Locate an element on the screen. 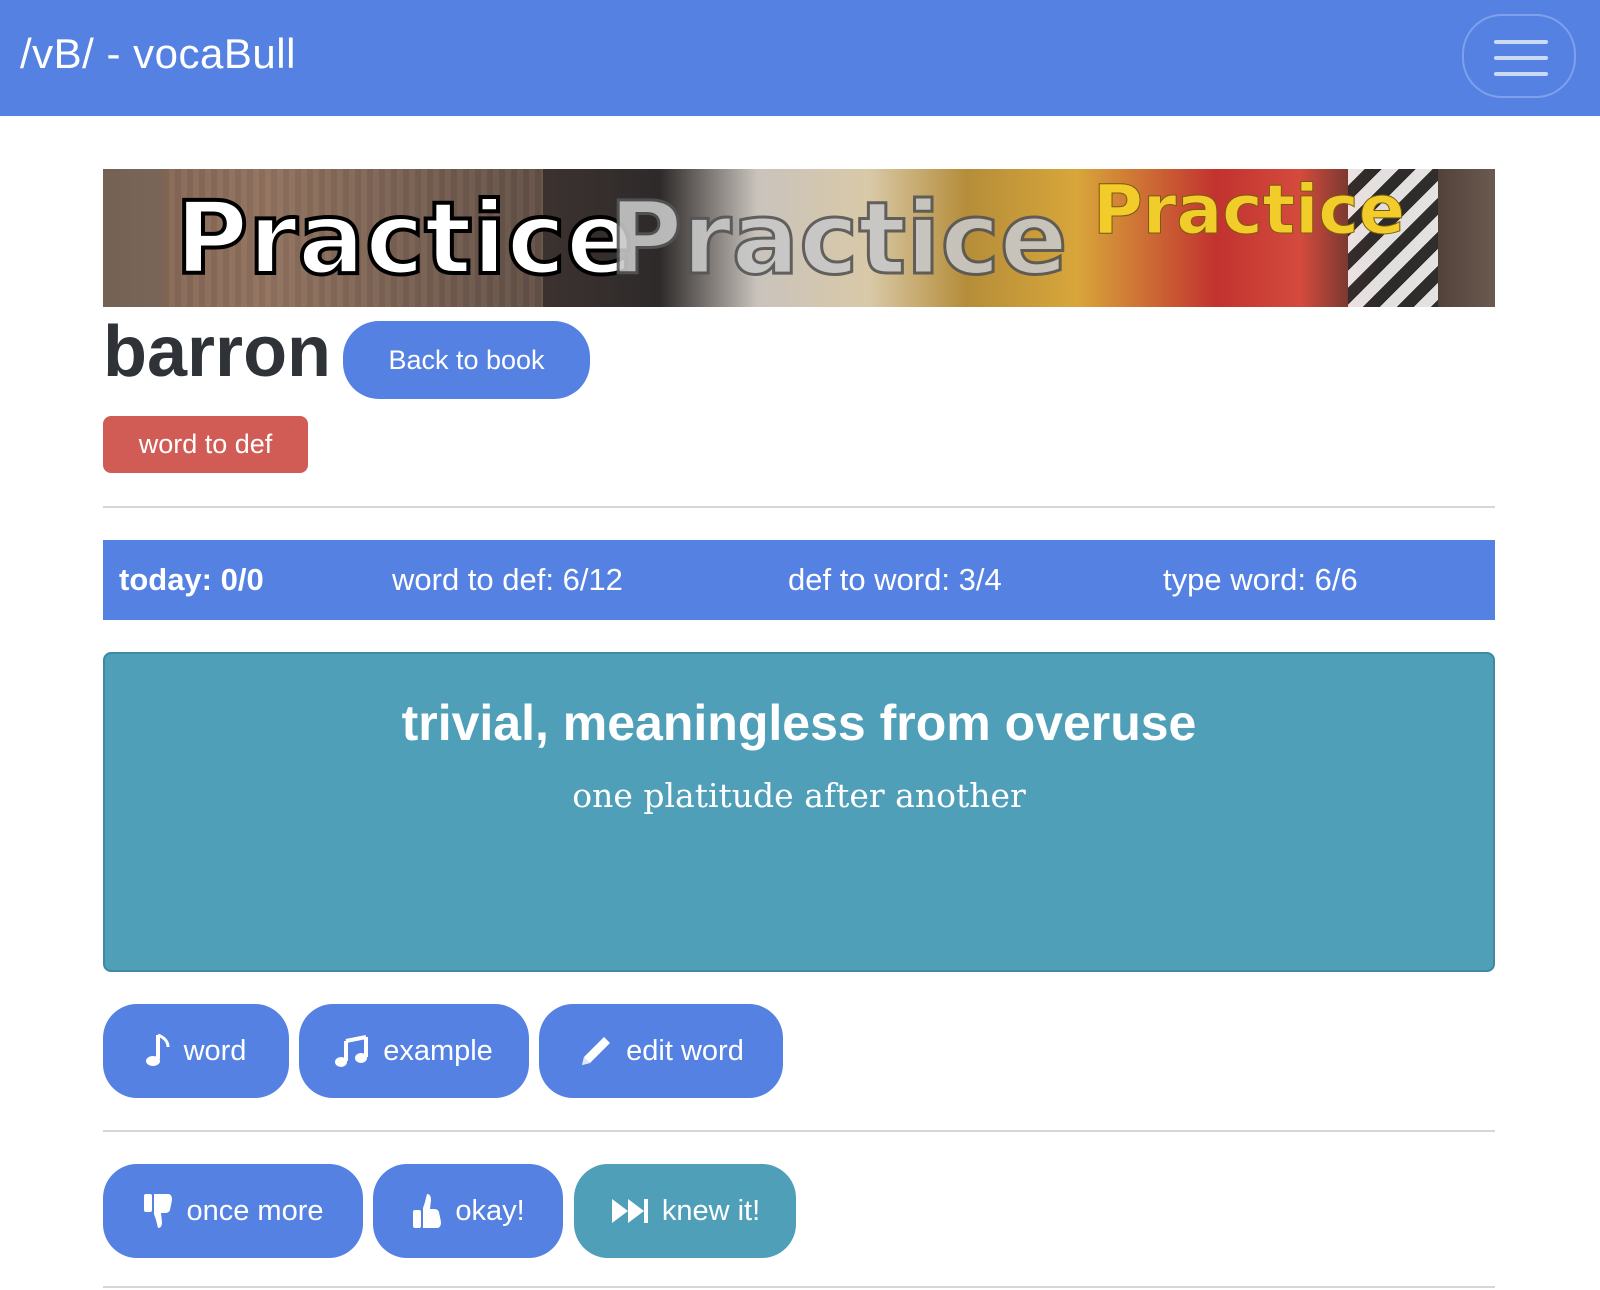  play-word-button: word is located at coordinates (196, 1051).